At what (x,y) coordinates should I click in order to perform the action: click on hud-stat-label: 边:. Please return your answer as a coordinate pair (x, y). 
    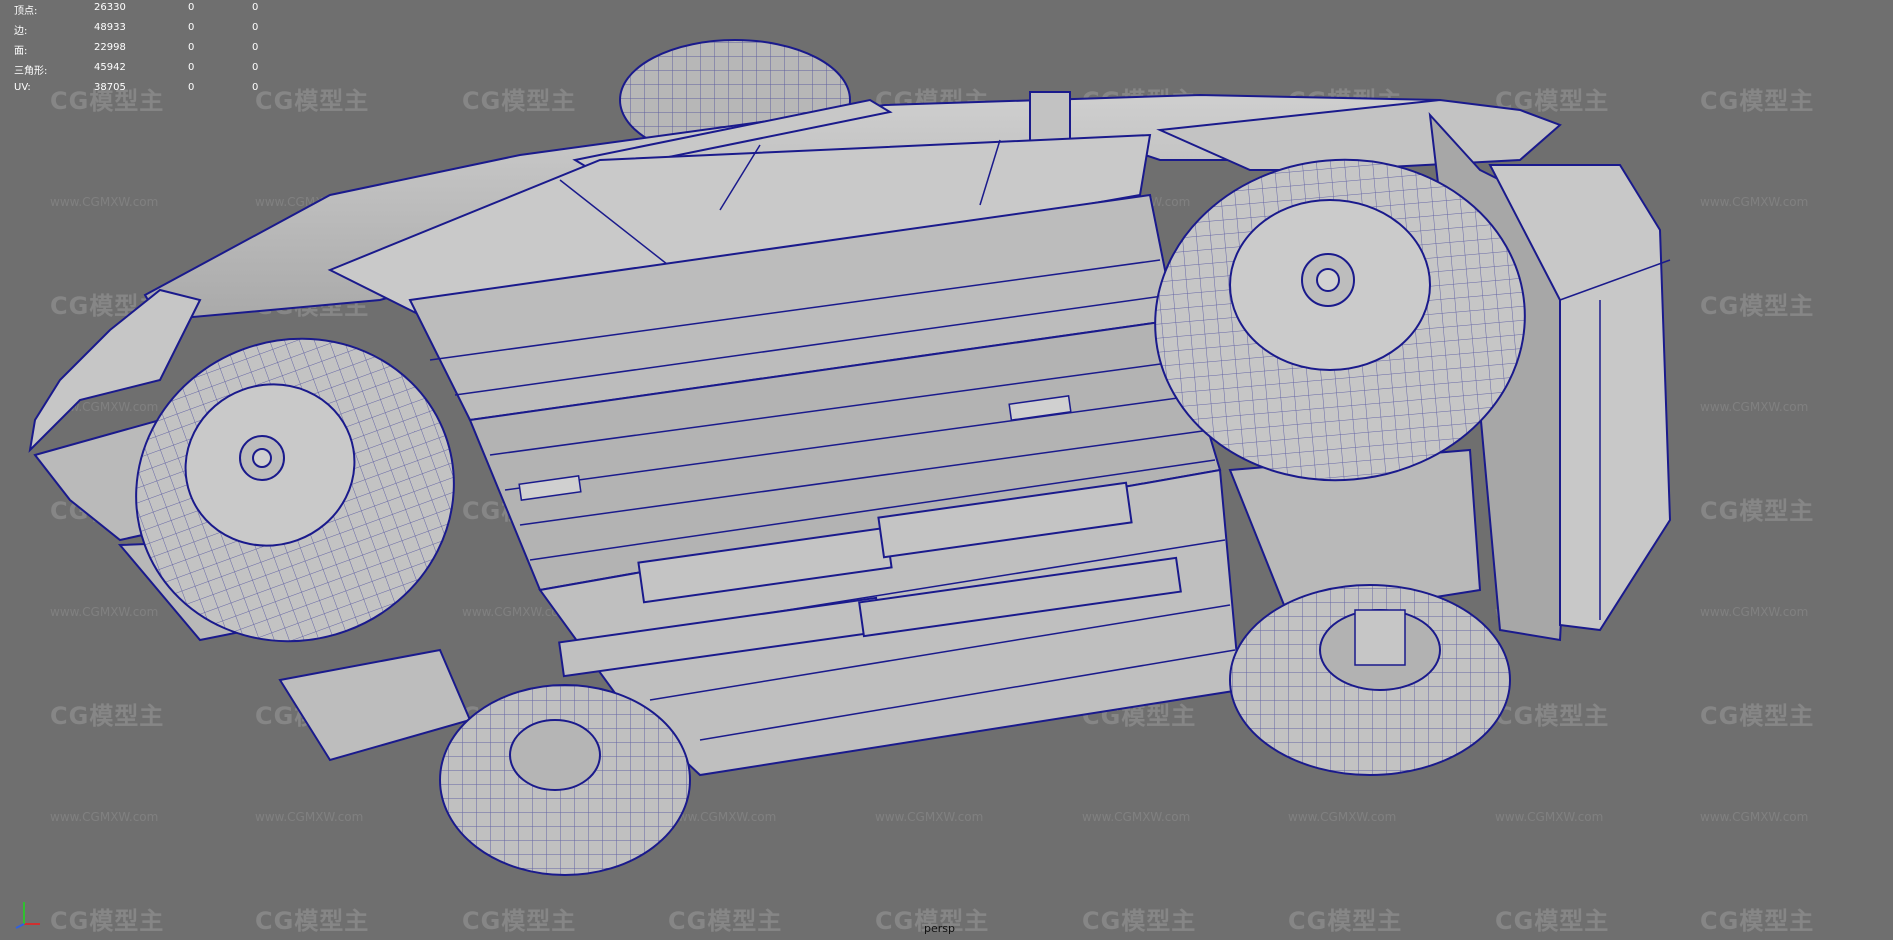
    Looking at the image, I should click on (21, 31).